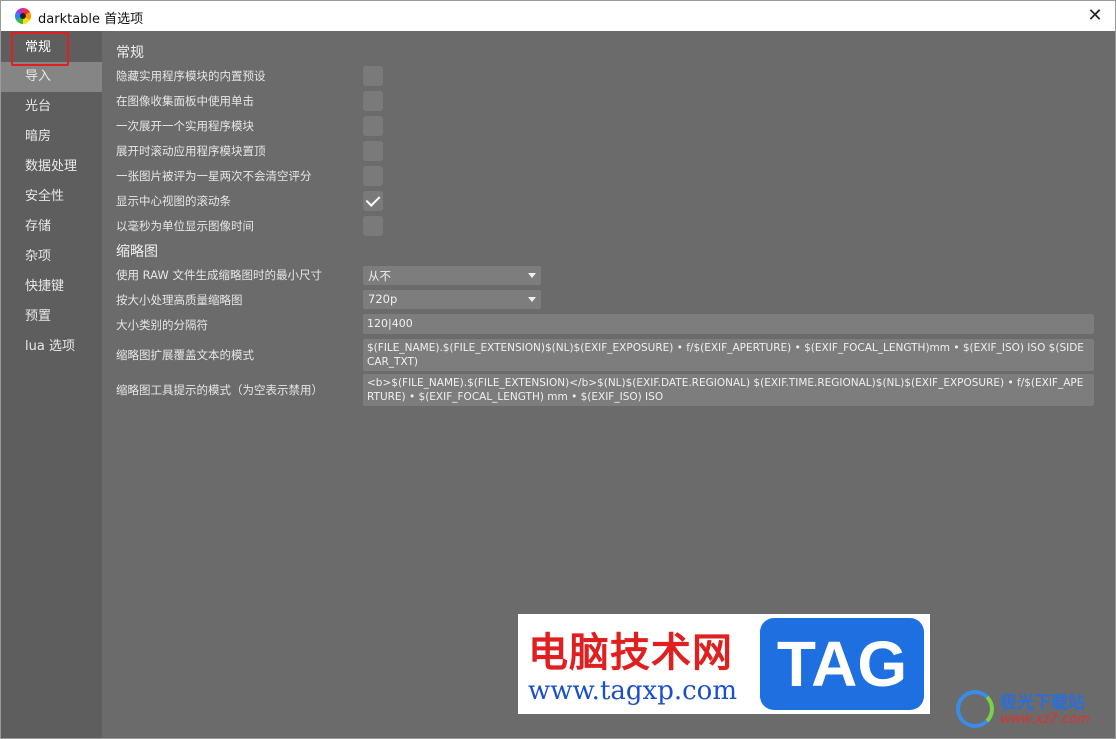 The image size is (1116, 739). What do you see at coordinates (1042, 703) in the screenshot?
I see `corner-logo-cn: 极光下载站` at bounding box center [1042, 703].